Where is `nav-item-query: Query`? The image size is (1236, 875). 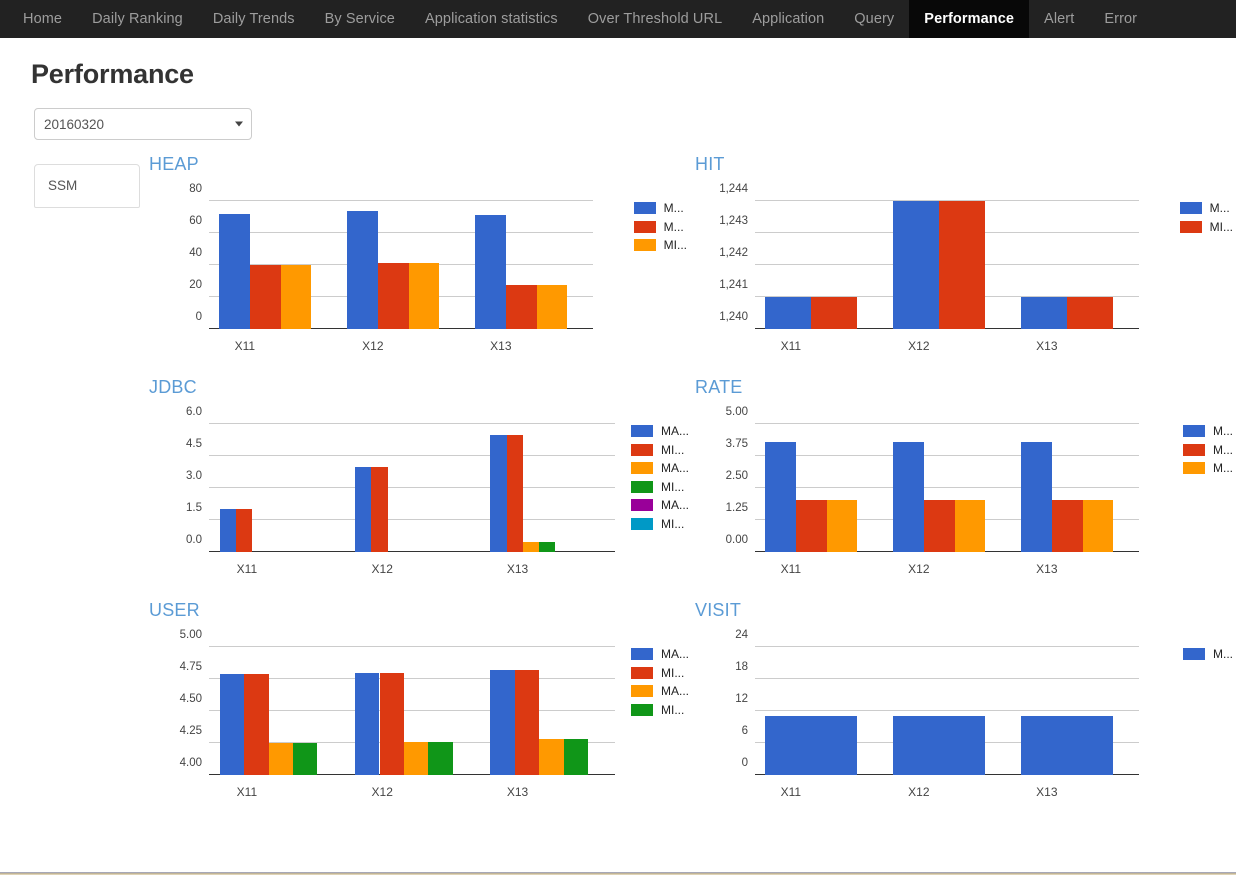 nav-item-query: Query is located at coordinates (874, 19).